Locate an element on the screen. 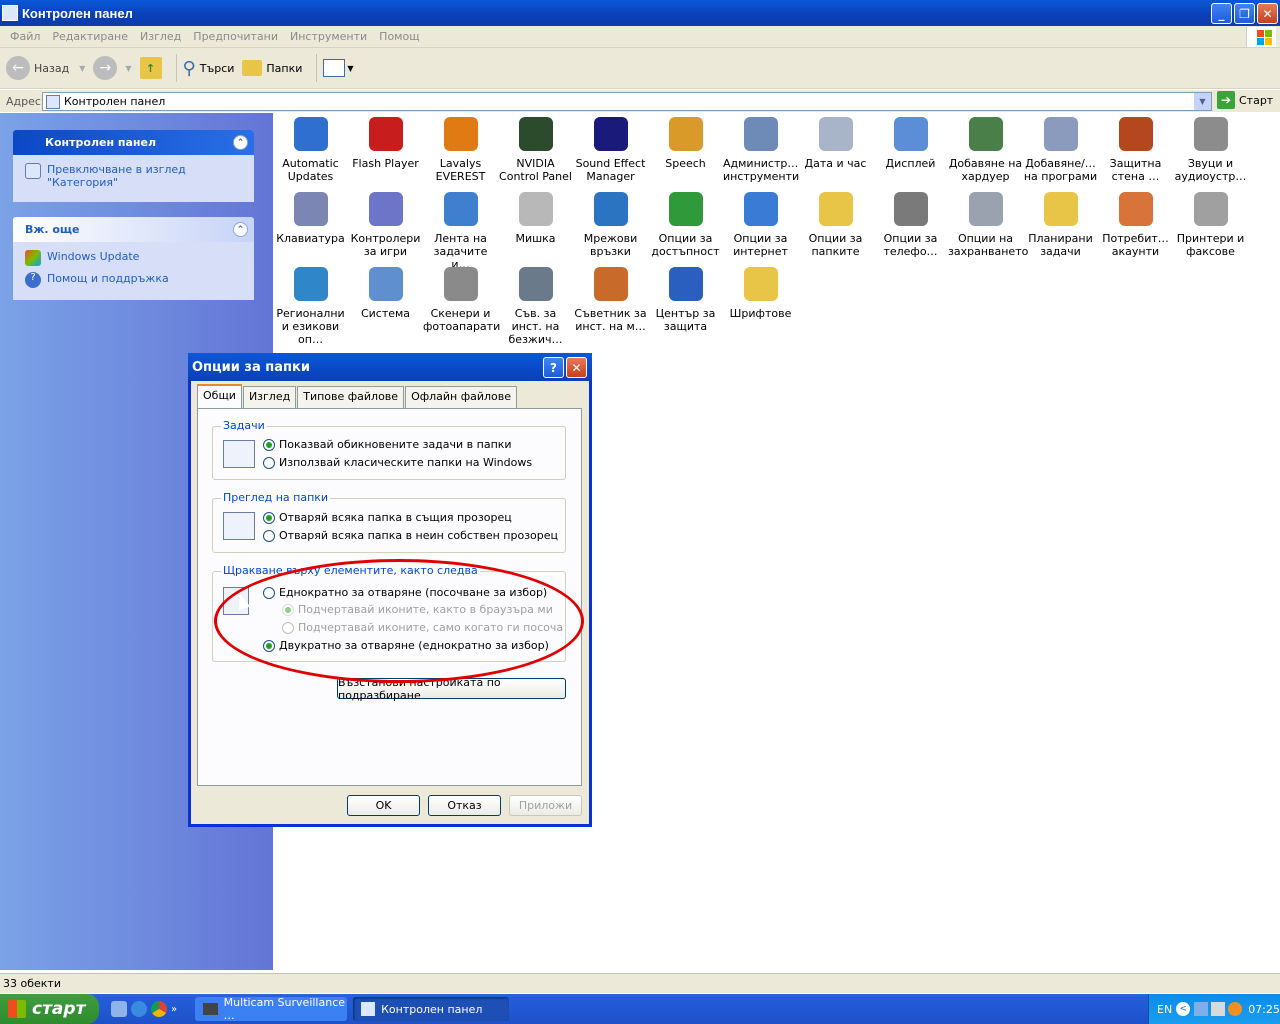 The image size is (1280, 1024). tab-offline-files: Офлайн файлове is located at coordinates (461, 397).